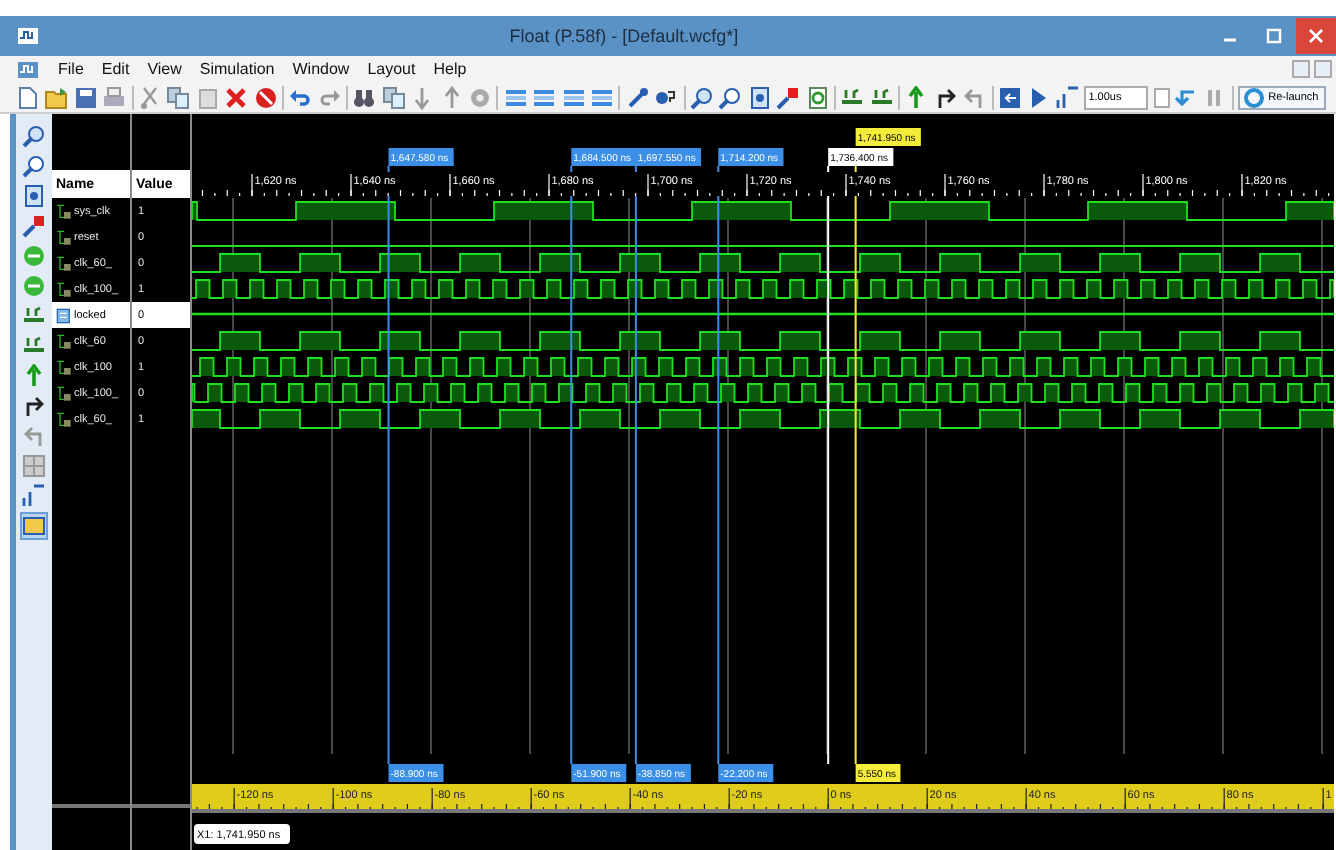 The height and width of the screenshot is (850, 1336). I want to click on port-icon, so click(64, 315).